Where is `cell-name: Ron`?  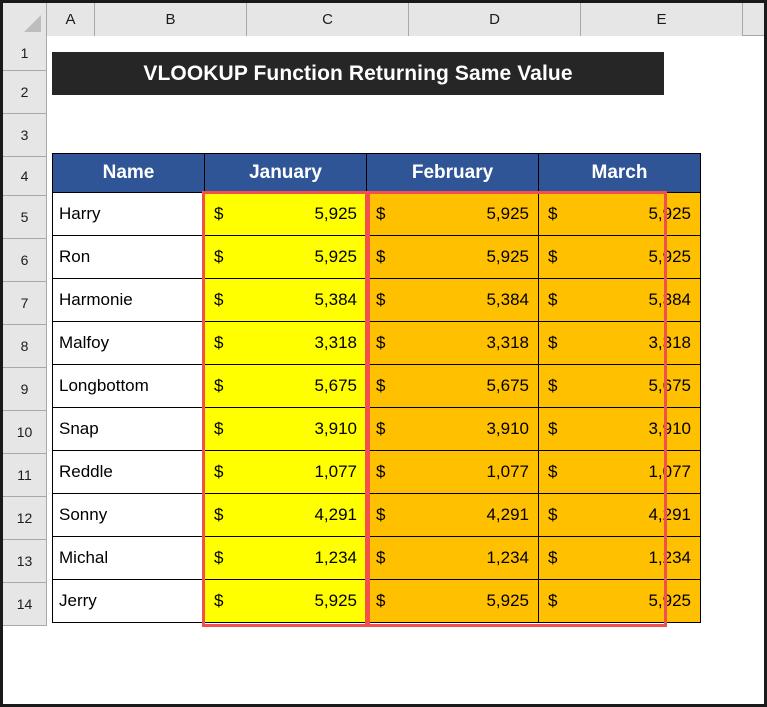 cell-name: Ron is located at coordinates (128, 257).